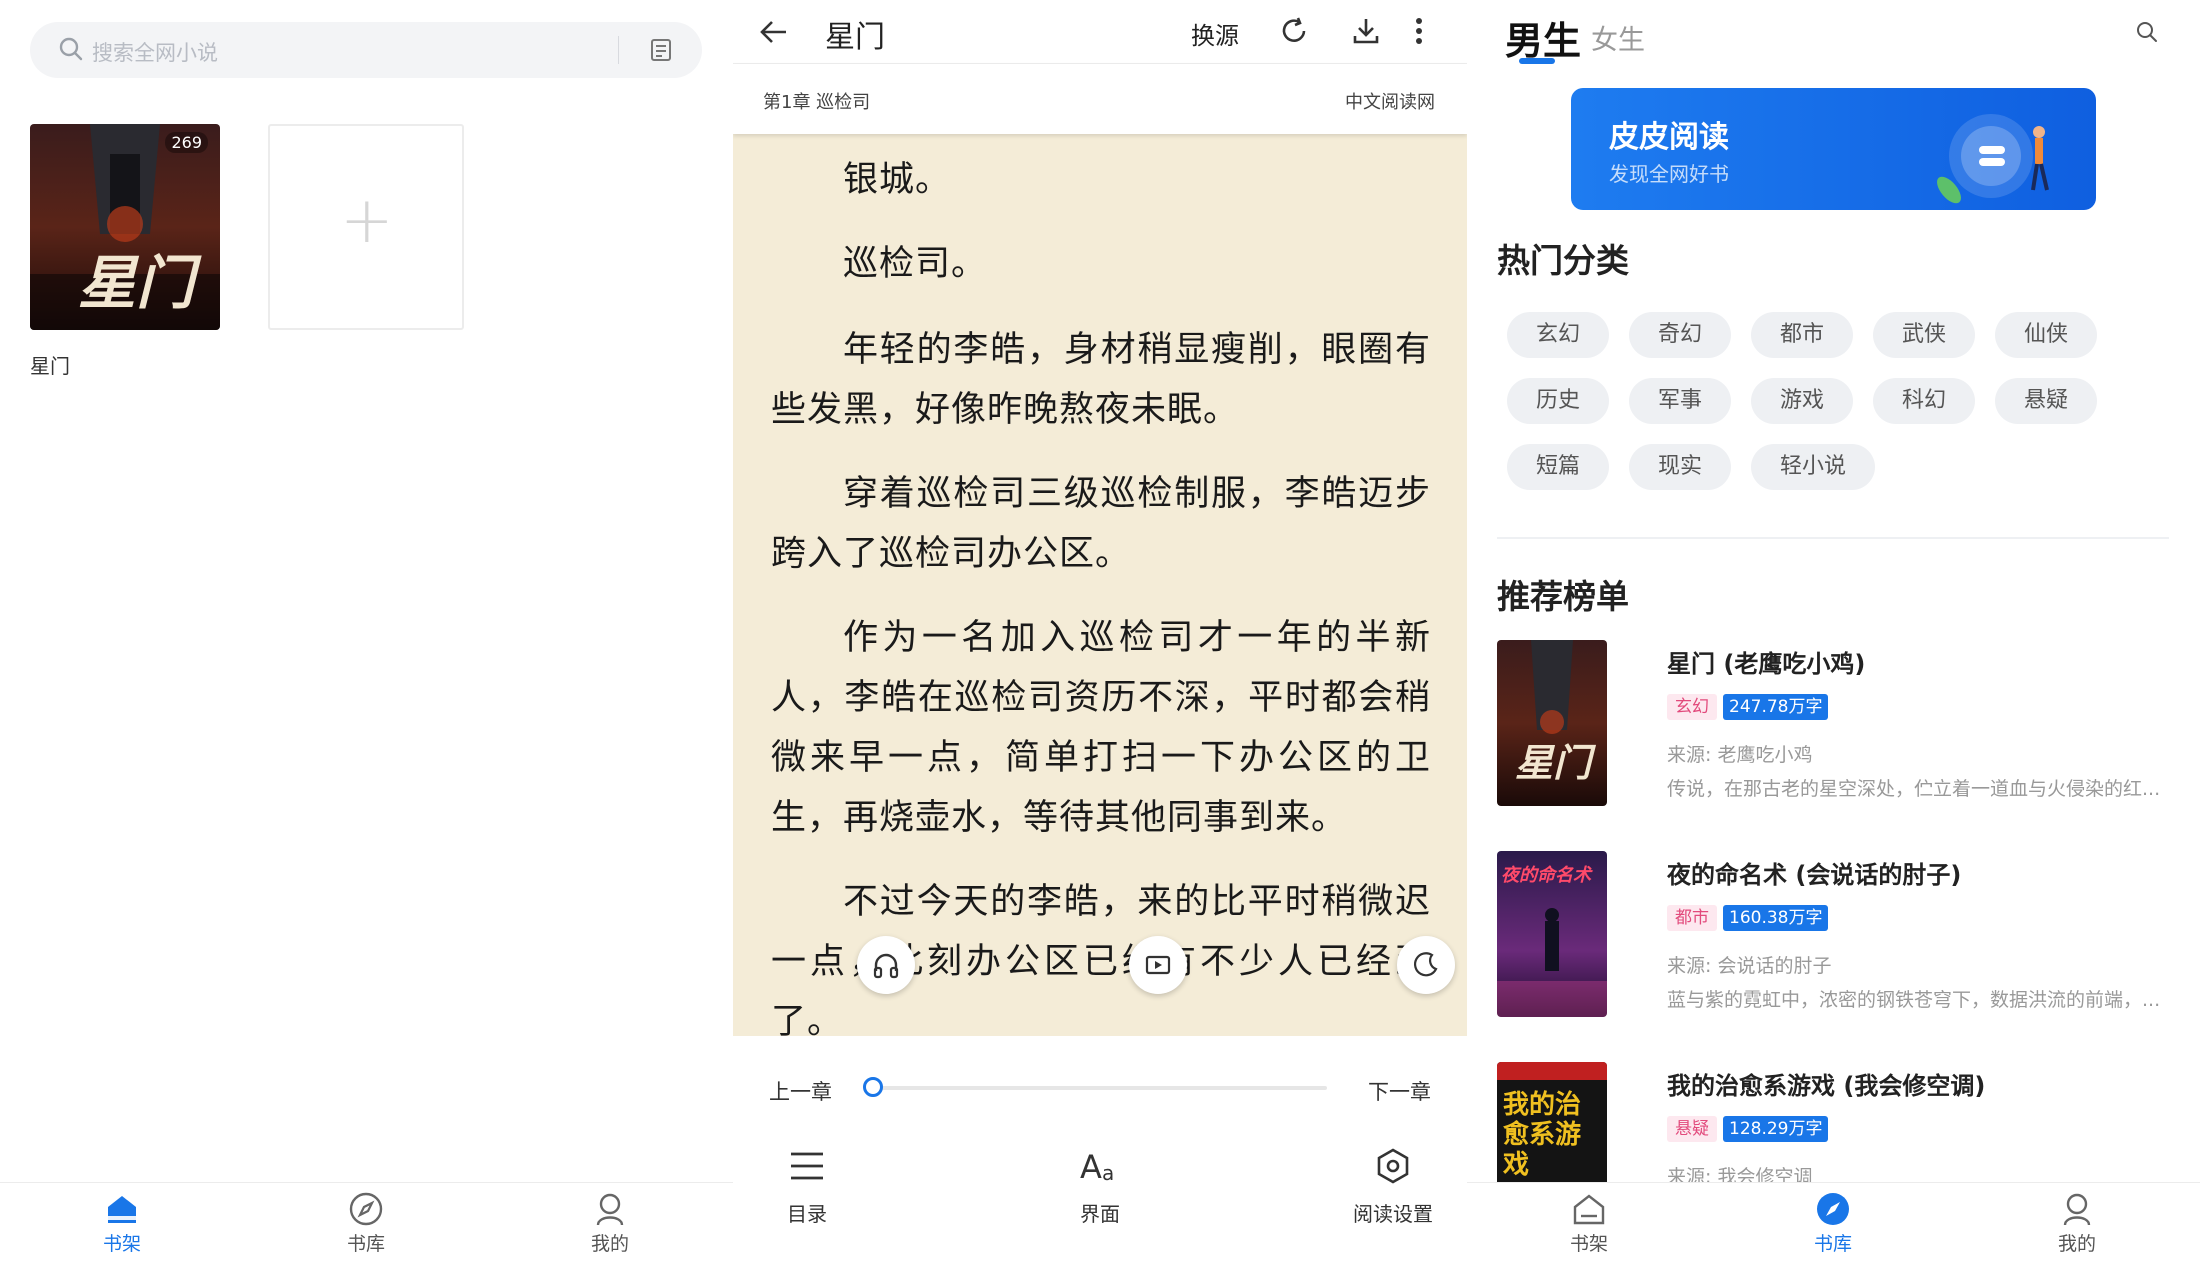  I want to click on refresh-icon, so click(1294, 31).